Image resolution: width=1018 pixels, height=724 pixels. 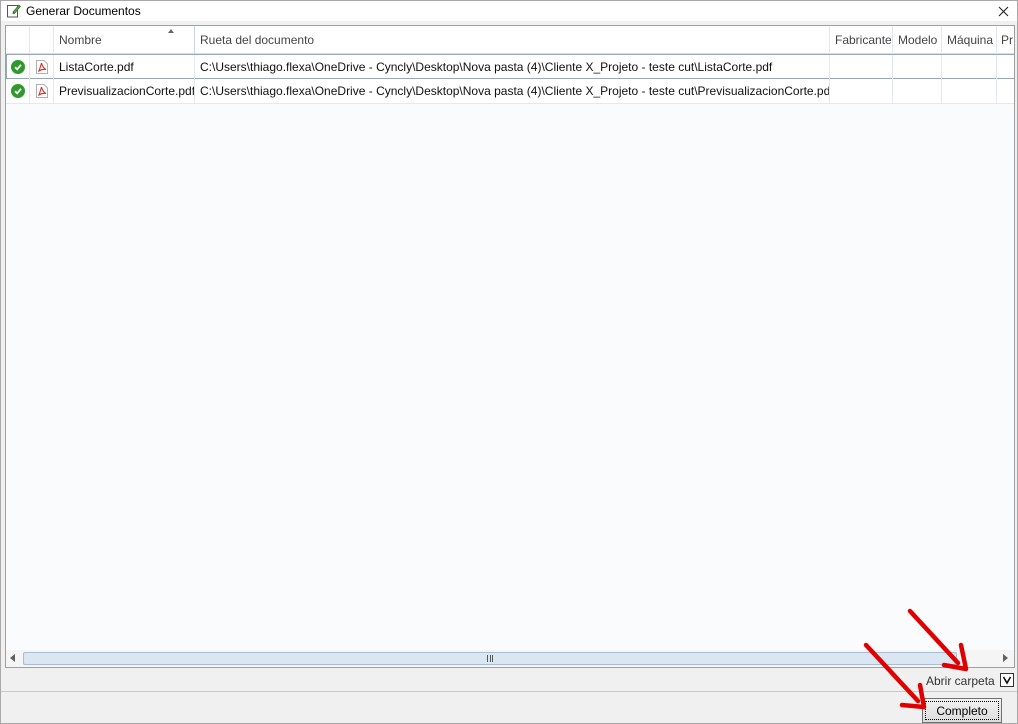 I want to click on scroll-right-arrow-icon, so click(x=1005, y=658).